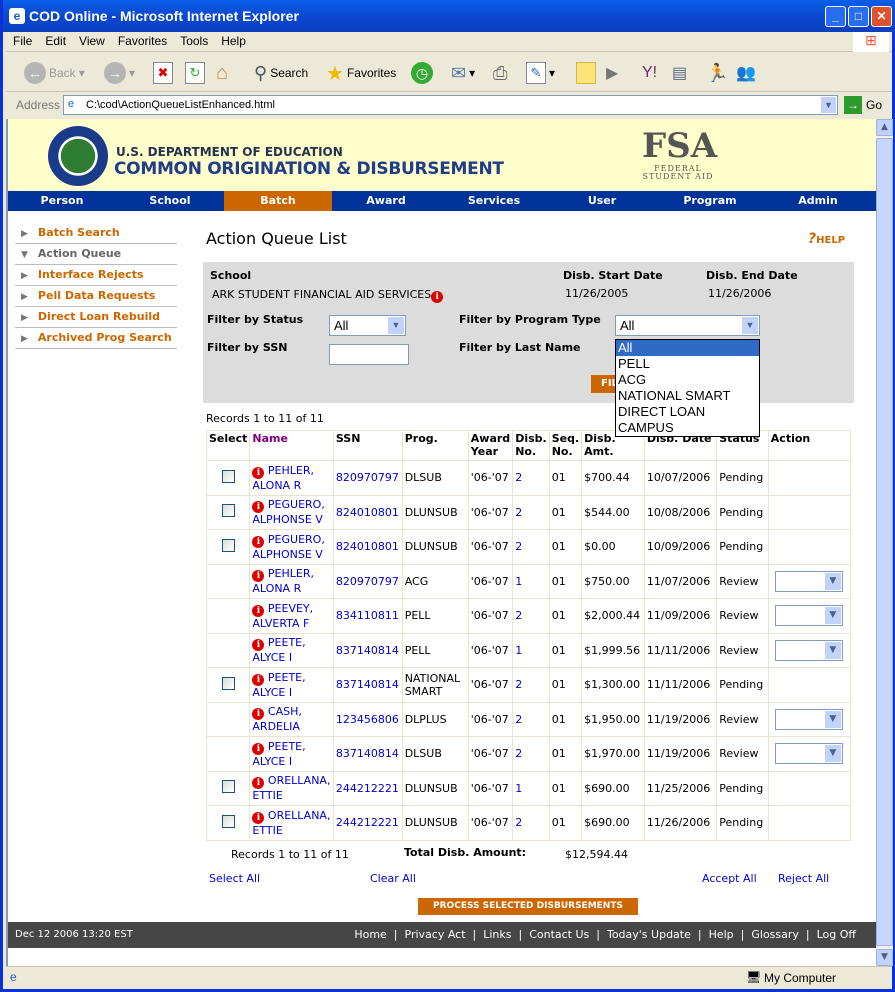  Describe the element at coordinates (119, 73) in the screenshot. I see `forward-button: → ▾` at that location.